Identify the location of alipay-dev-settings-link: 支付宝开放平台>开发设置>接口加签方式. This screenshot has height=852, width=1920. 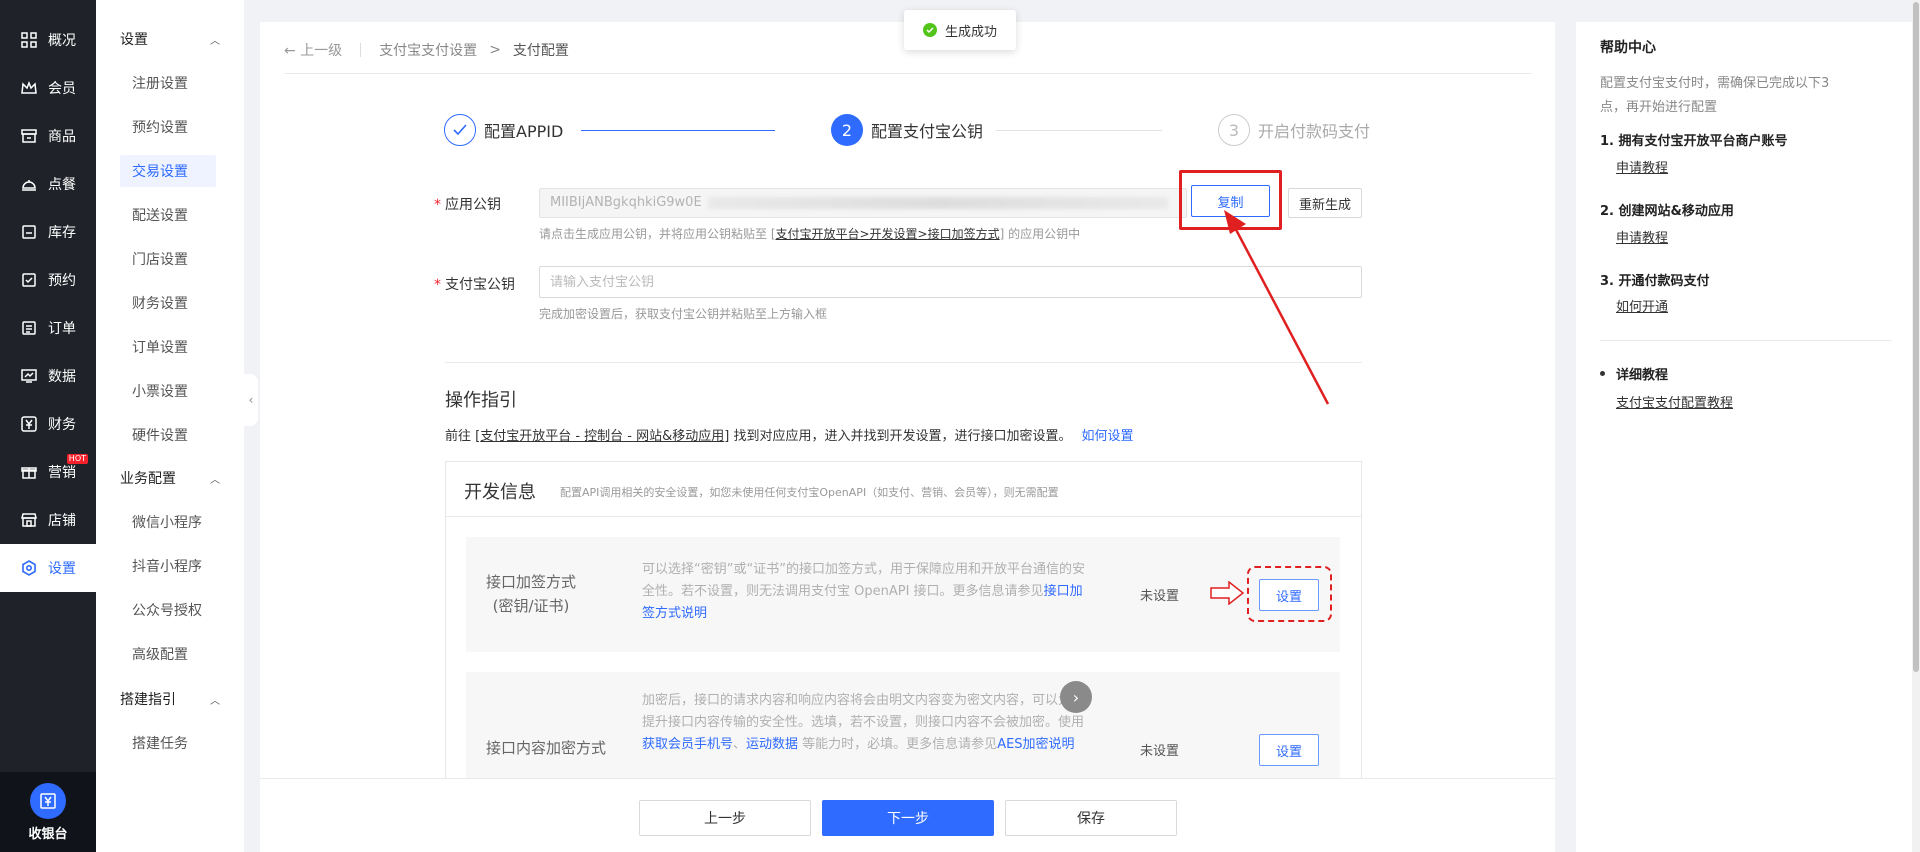
(888, 234).